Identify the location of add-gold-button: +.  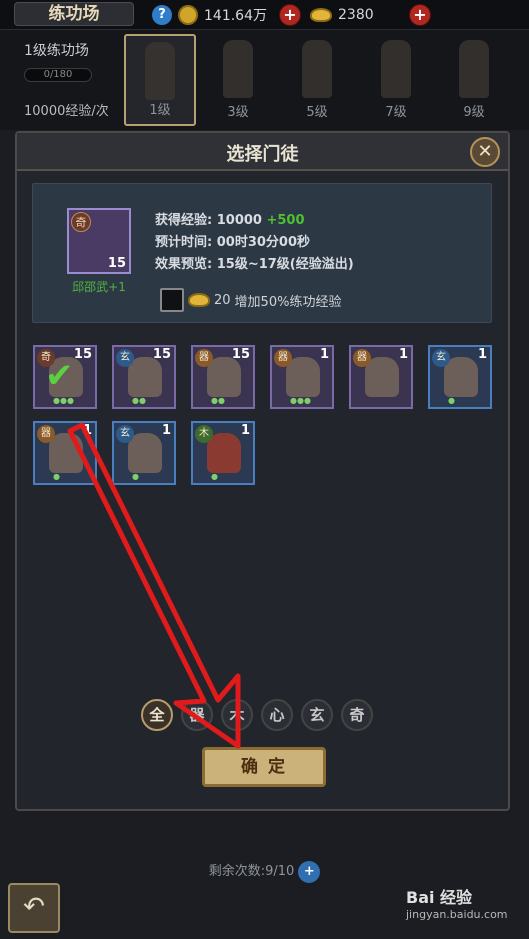
(420, 15).